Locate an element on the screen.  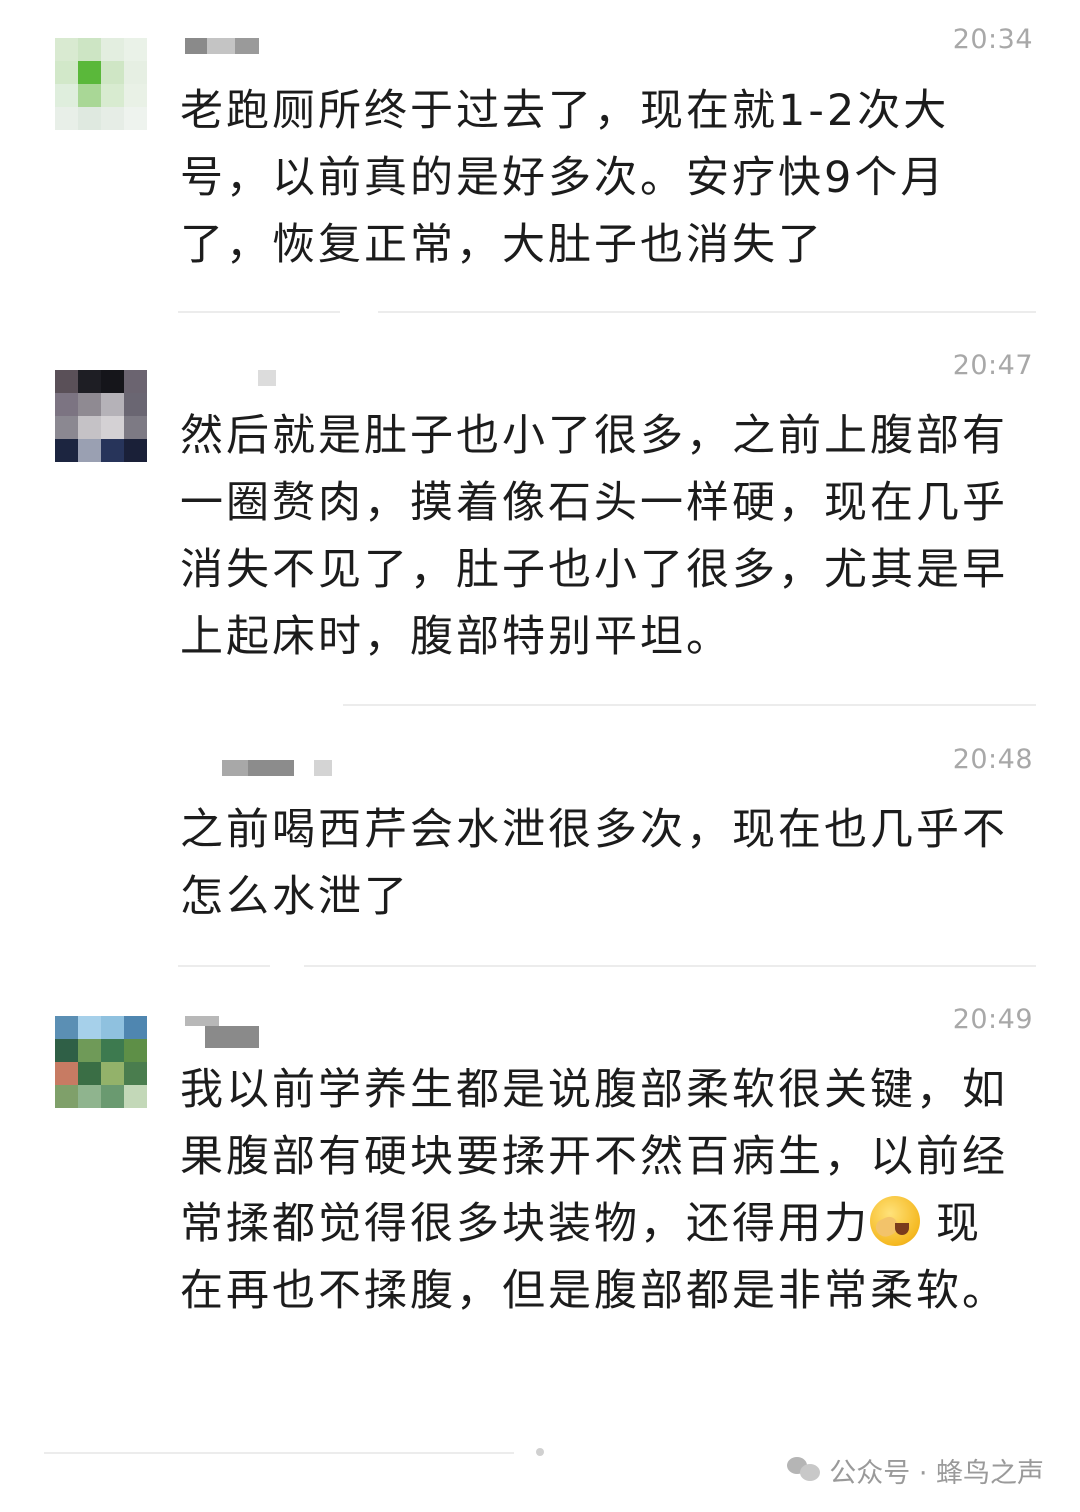
watermark-text: 公众号 · 蜂鸟之声 is located at coordinates (936, 1473).